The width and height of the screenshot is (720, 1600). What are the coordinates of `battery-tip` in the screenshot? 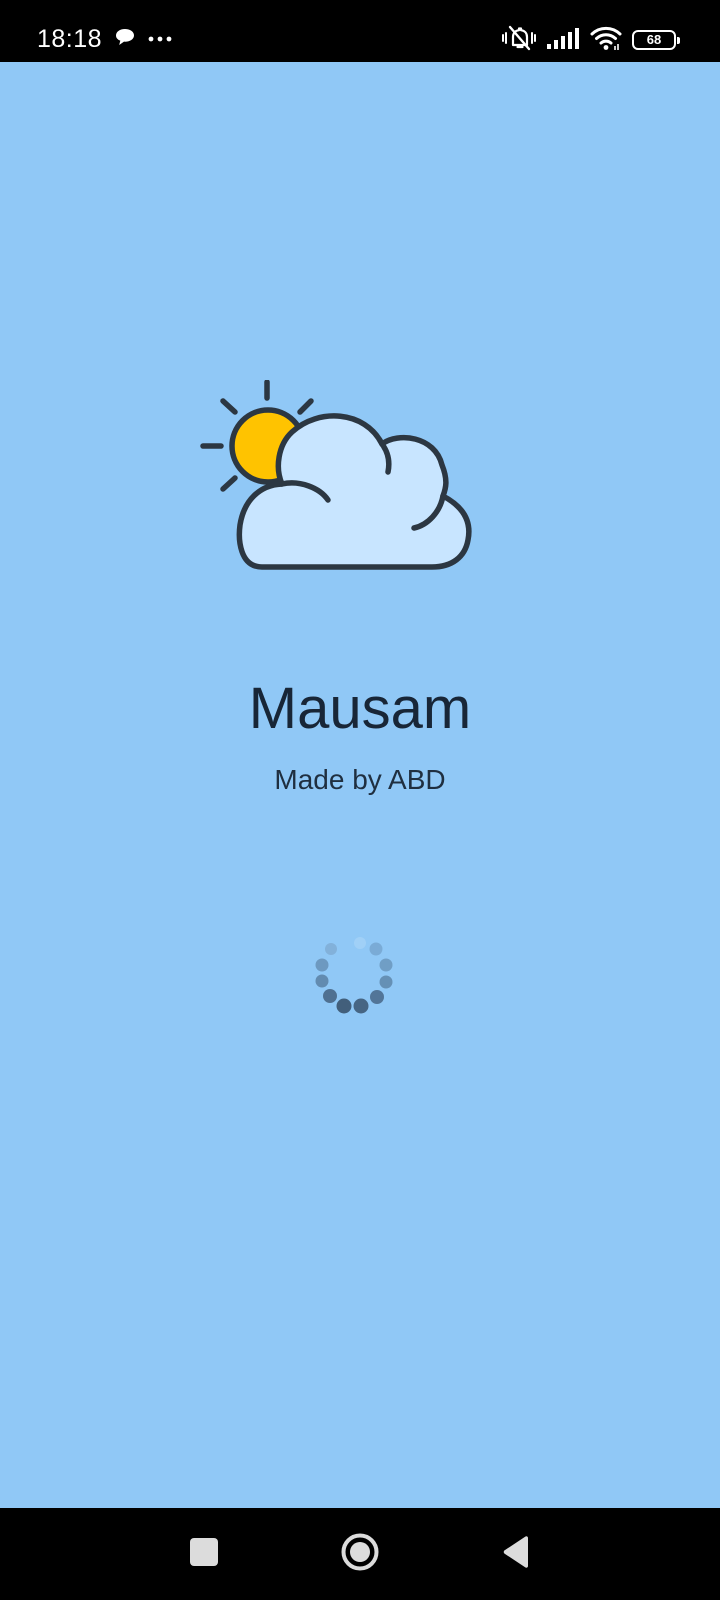 It's located at (678, 40).